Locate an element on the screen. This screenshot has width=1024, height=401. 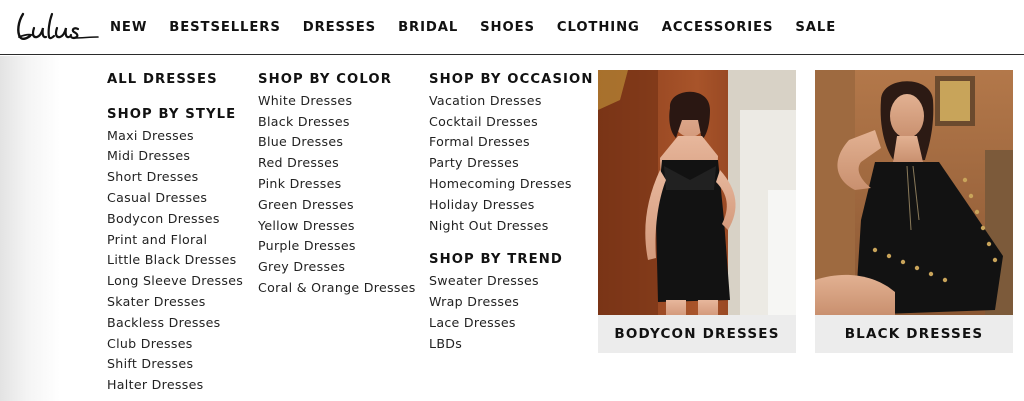
menu-link: Casual Dresses is located at coordinates (175, 200).